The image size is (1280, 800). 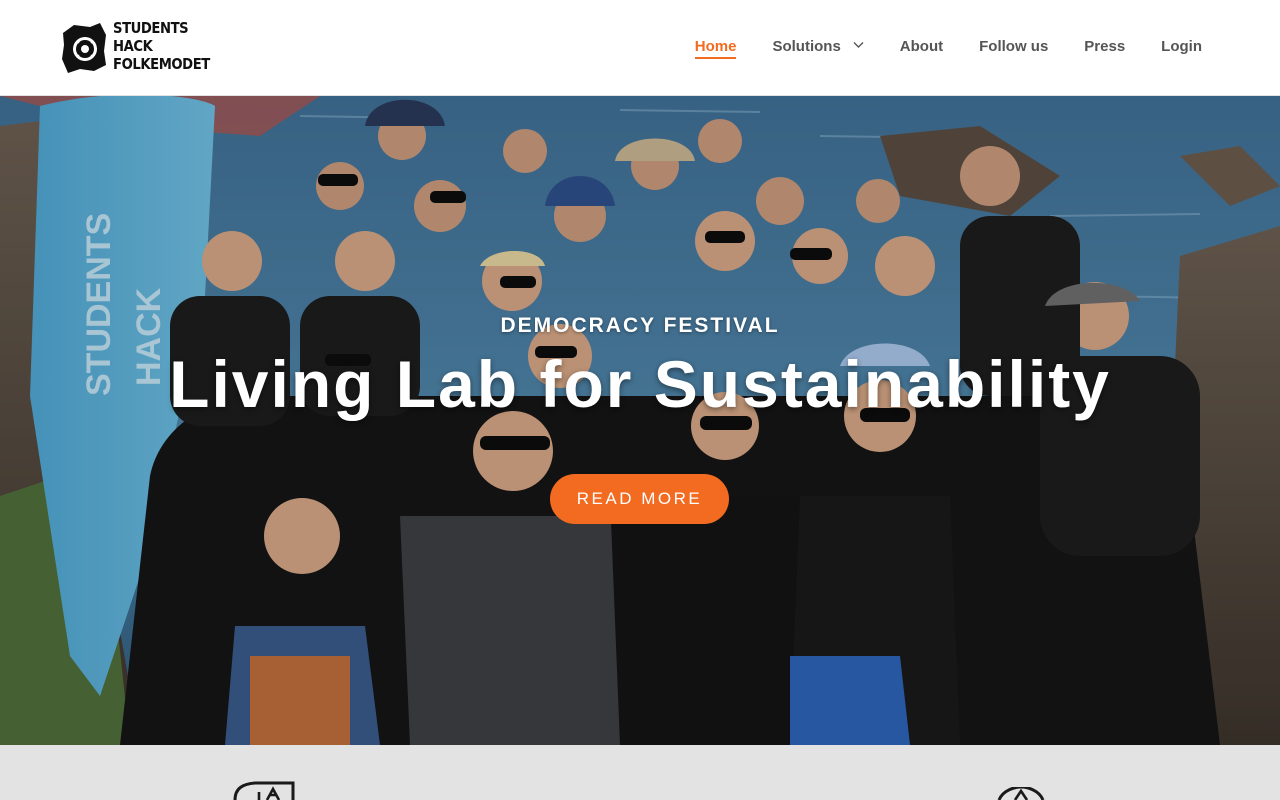 I want to click on hero-eyebrow: DEMOCRACY FESTIVAL, so click(x=640, y=325).